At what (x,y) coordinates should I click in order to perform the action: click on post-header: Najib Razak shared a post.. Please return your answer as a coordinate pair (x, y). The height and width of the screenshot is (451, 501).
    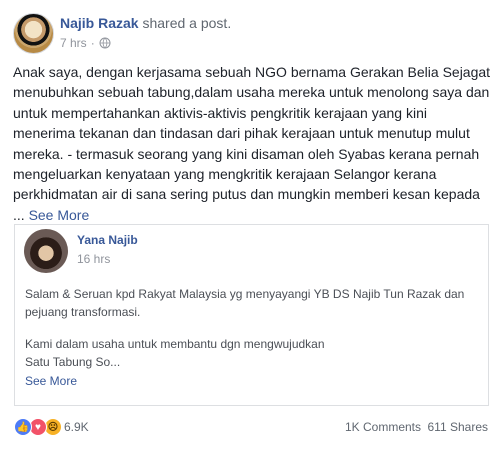
    Looking at the image, I should click on (145, 23).